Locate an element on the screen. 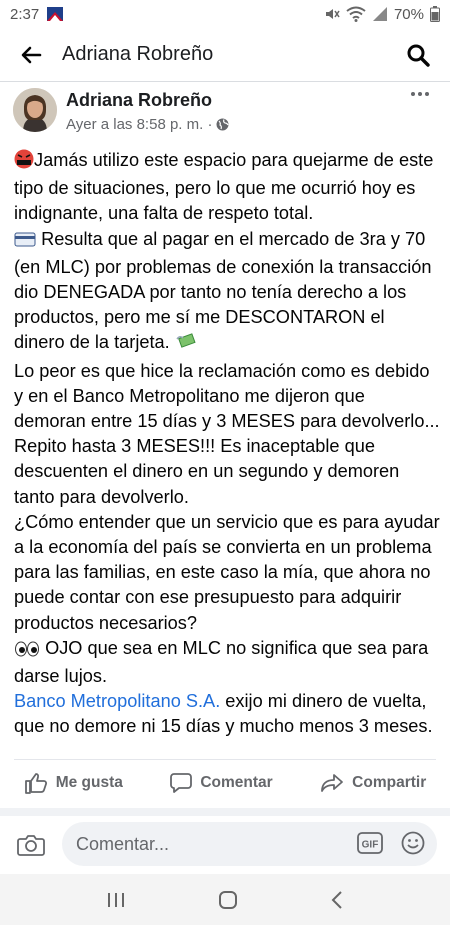 This screenshot has height=925, width=450. wifi-icon is located at coordinates (356, 14).